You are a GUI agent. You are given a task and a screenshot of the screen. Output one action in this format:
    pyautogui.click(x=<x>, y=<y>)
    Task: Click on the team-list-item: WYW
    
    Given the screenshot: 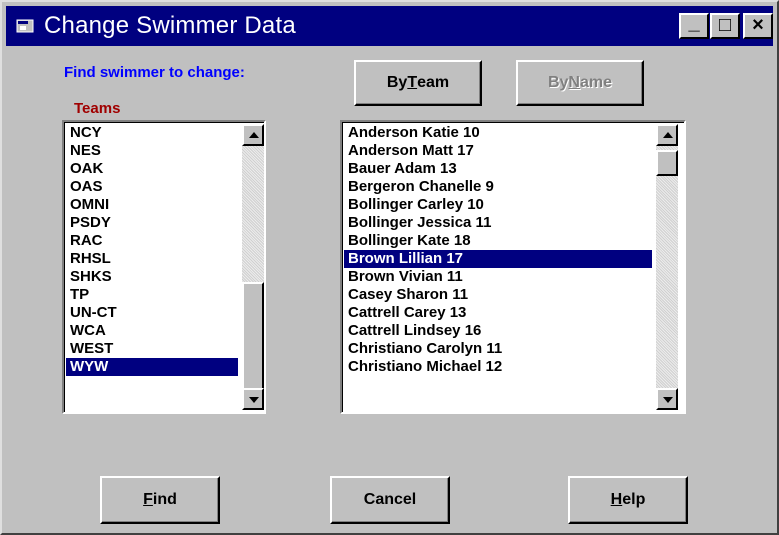 What is the action you would take?
    pyautogui.click(x=152, y=367)
    